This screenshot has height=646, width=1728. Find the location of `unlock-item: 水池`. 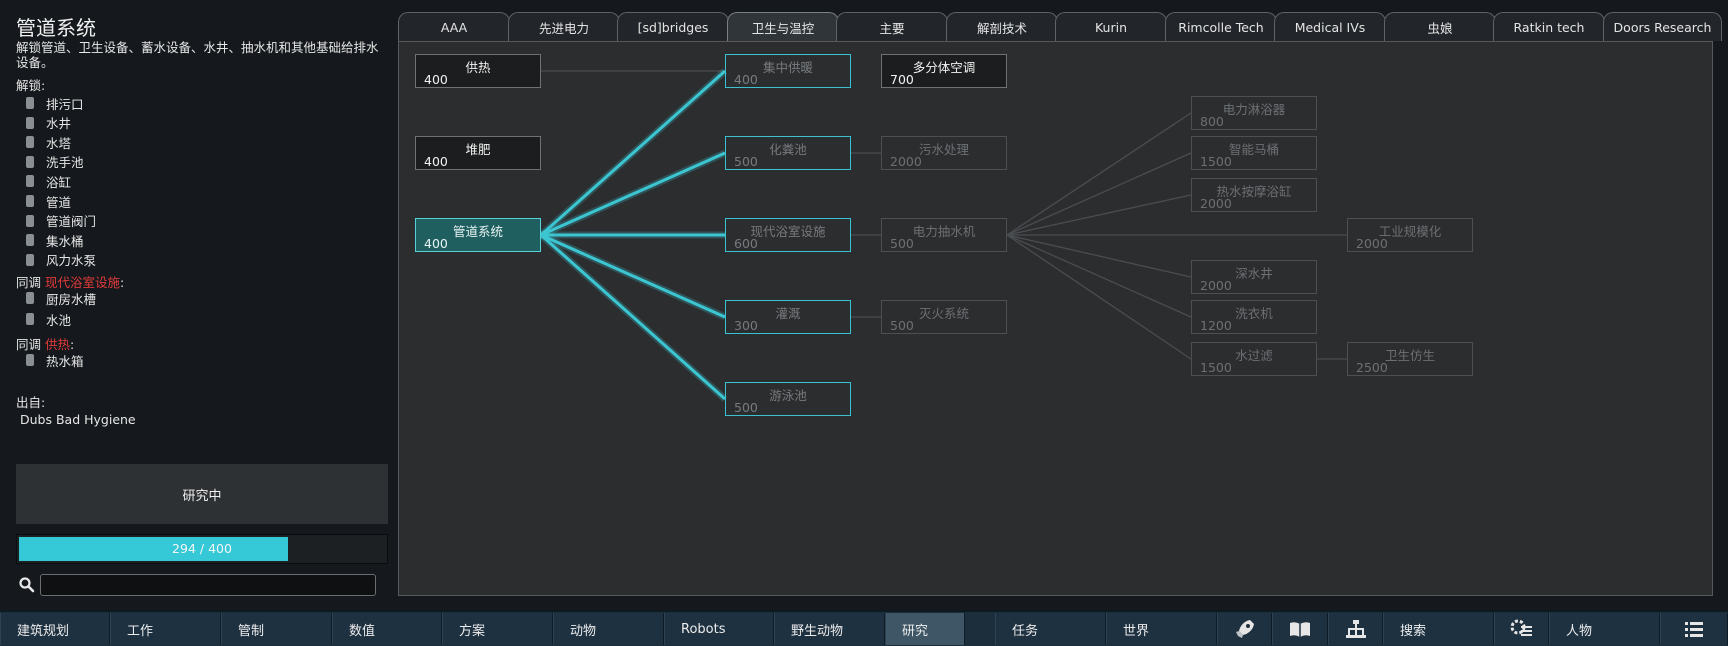

unlock-item: 水池 is located at coordinates (46, 319).